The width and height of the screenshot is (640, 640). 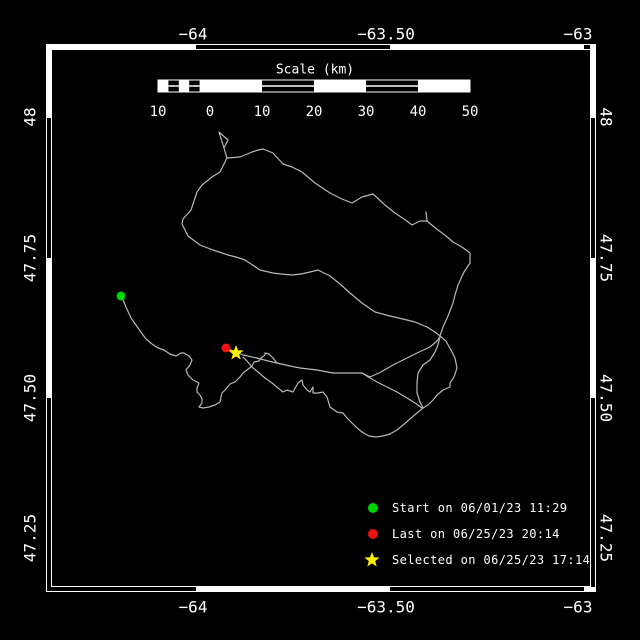 What do you see at coordinates (373, 508) in the screenshot?
I see `legend-start-dot-icon` at bounding box center [373, 508].